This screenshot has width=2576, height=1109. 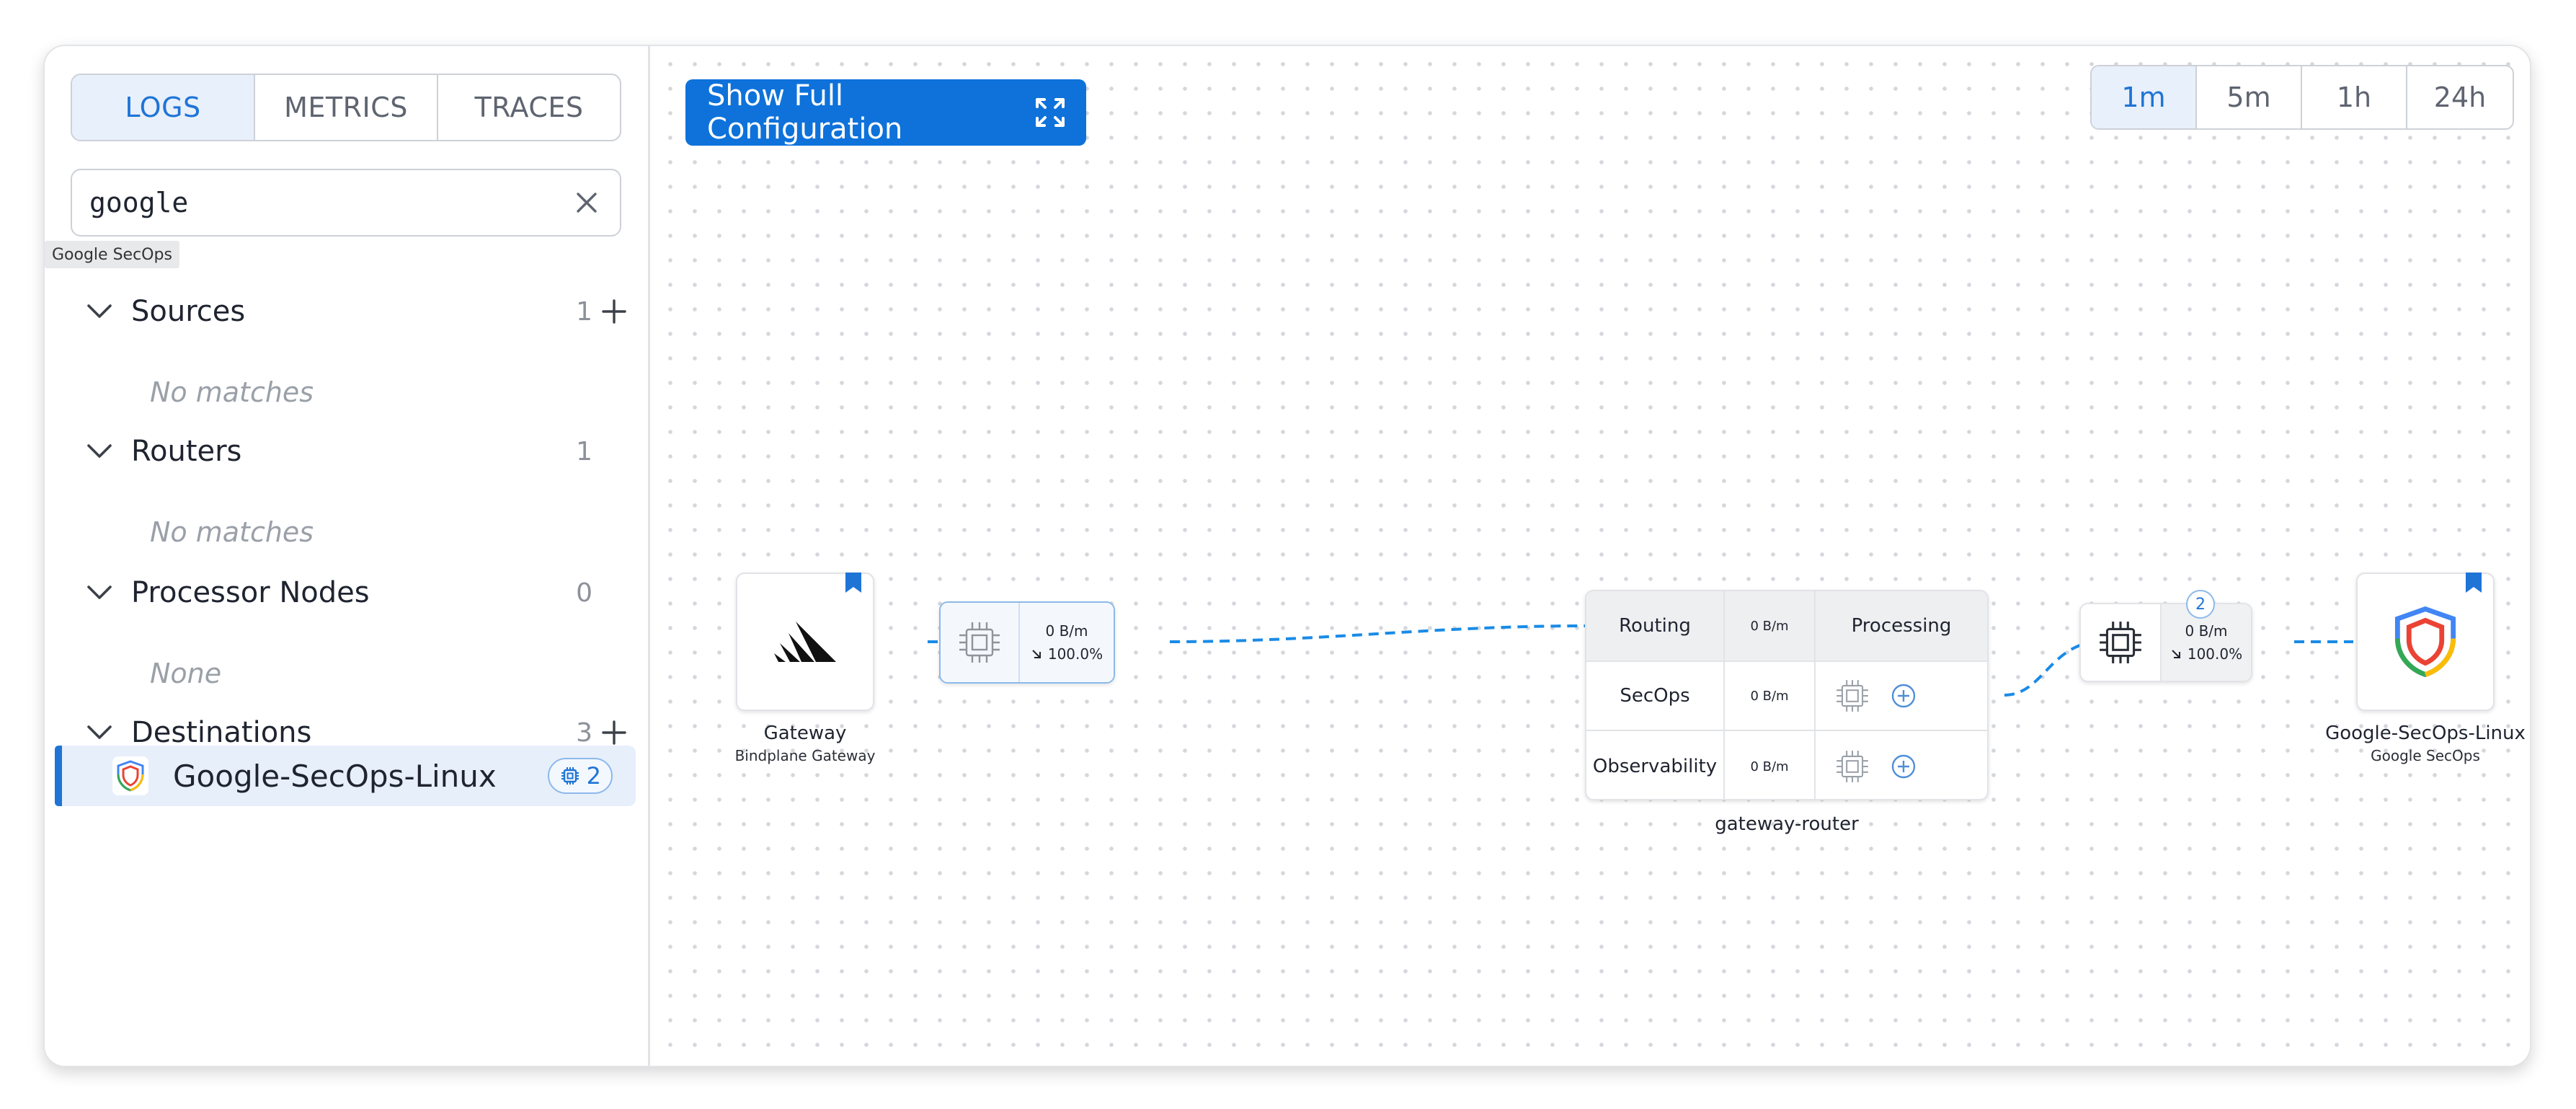 I want to click on router-header: Routing 0 B/m Processing, so click(x=1786, y=626).